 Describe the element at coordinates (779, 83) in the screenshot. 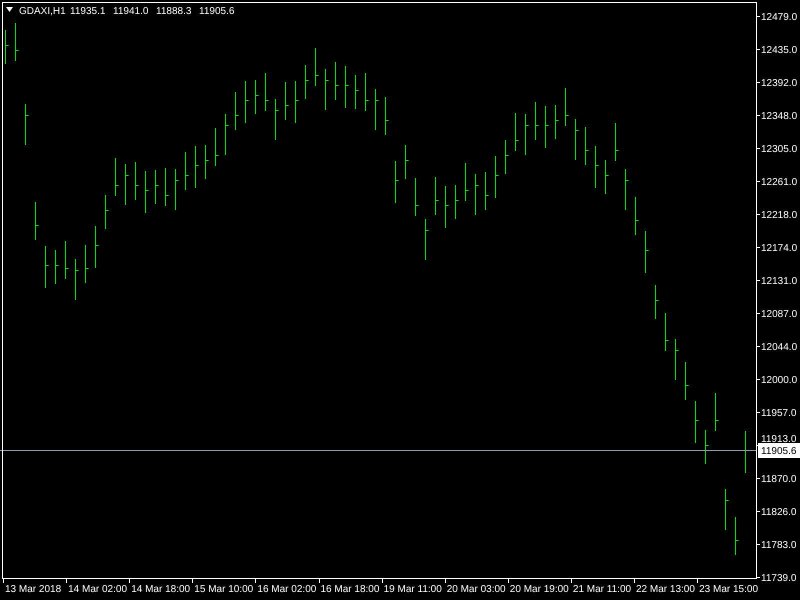

I see `axis-label: 12392.0` at that location.